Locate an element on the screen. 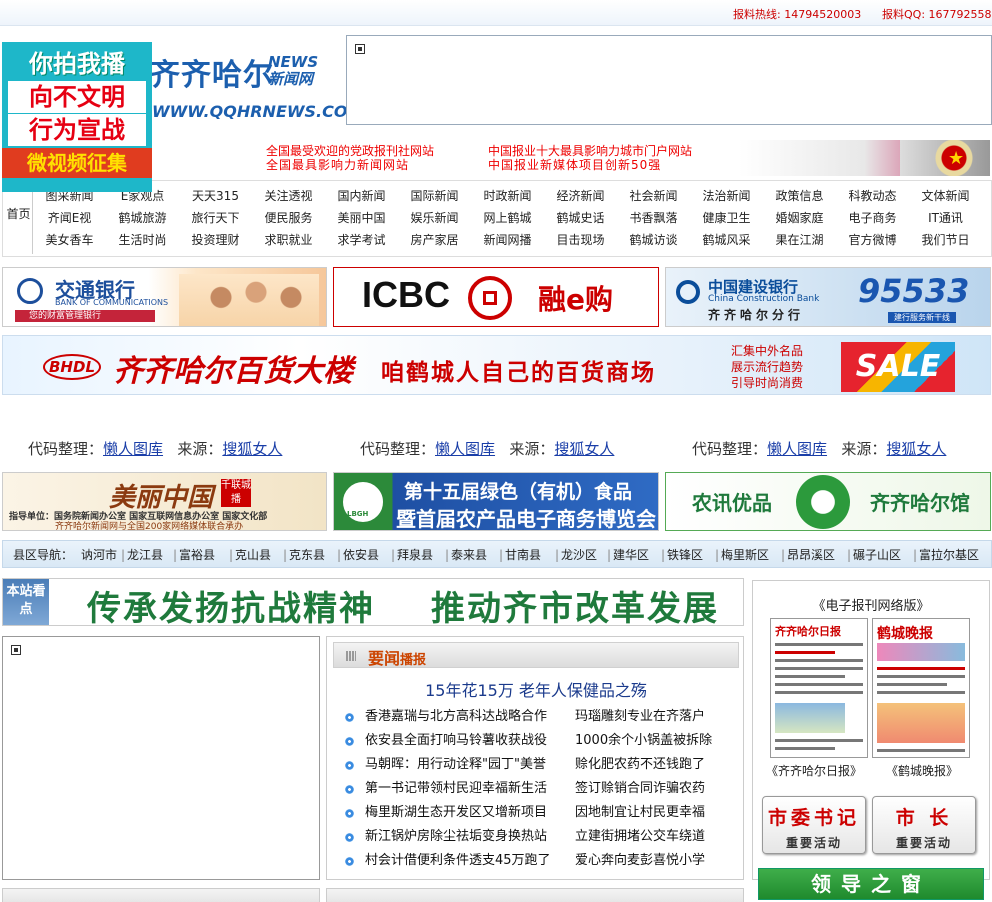 The width and height of the screenshot is (992, 902). promo-float-banner: 你拍我播 向不文明 行为宣战 微视频征集 is located at coordinates (77, 117).